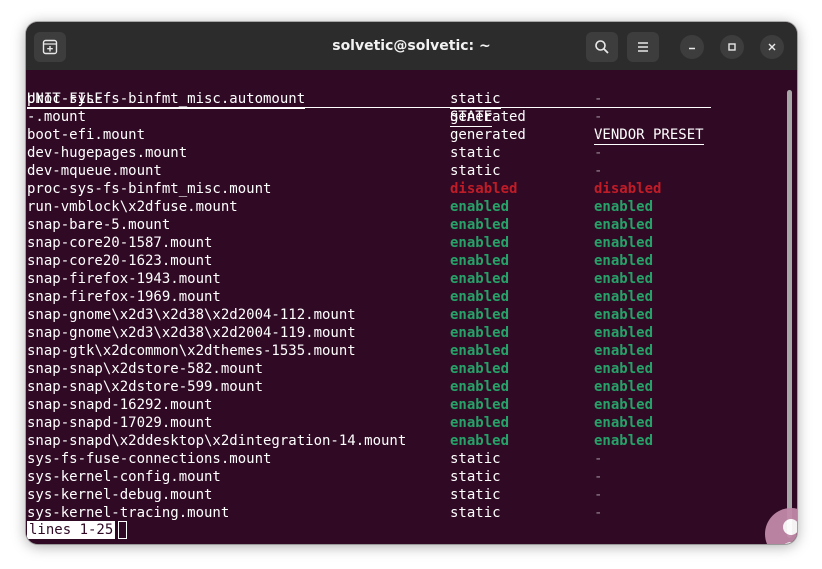 Image resolution: width=822 pixels, height=569 pixels. Describe the element at coordinates (781, 526) in the screenshot. I see `solvetic-logo-icon` at that location.